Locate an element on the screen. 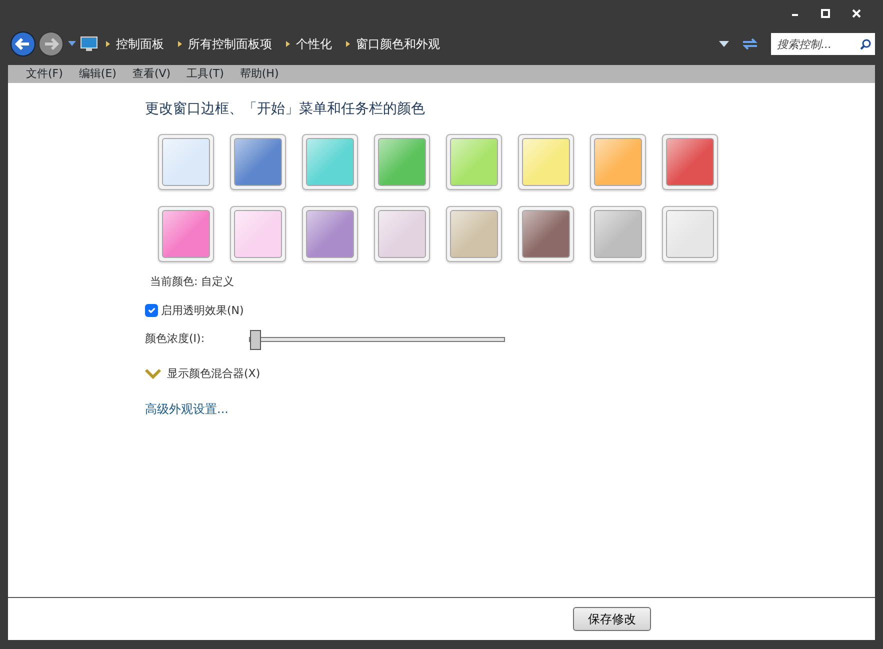  menu-item: 查看(V) is located at coordinates (151, 74).